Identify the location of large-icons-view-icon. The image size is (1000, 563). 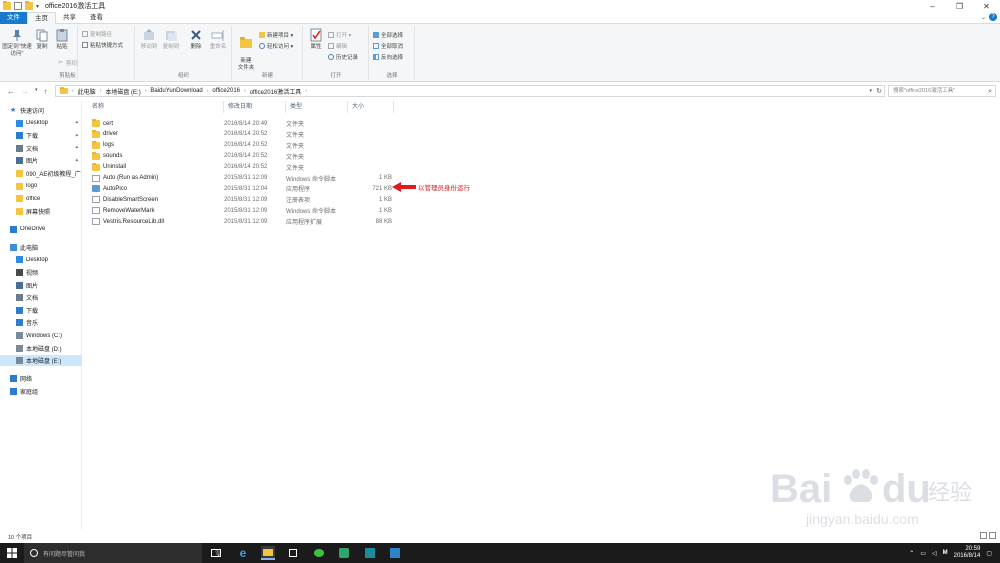
(992, 535).